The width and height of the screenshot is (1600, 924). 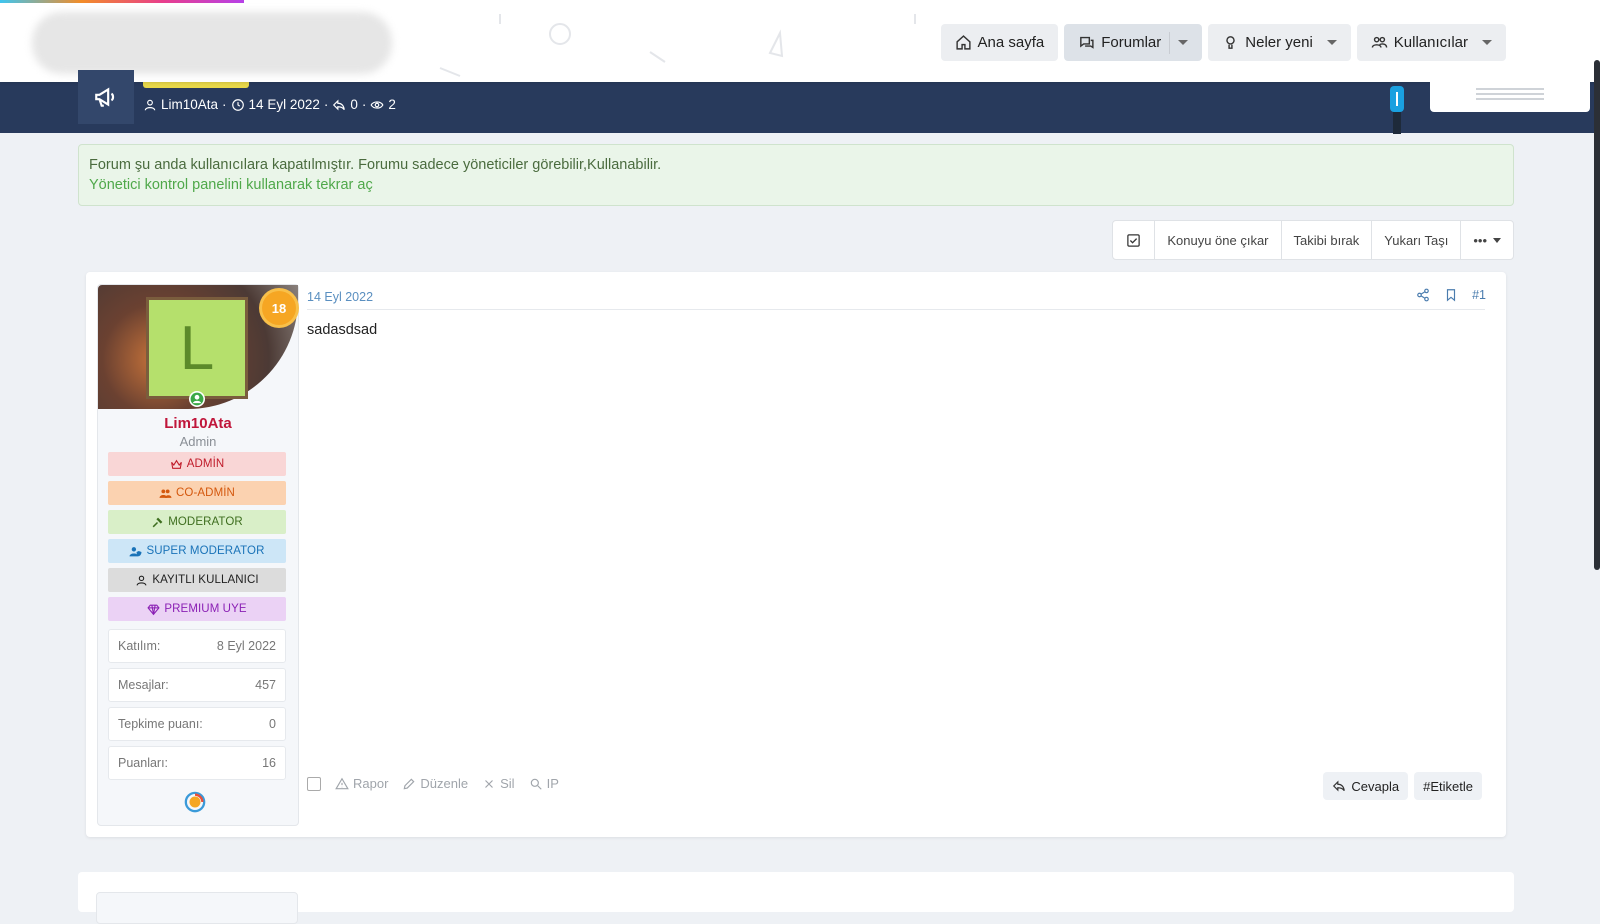 I want to click on banner-label: CO-ADMİN, so click(x=205, y=493).